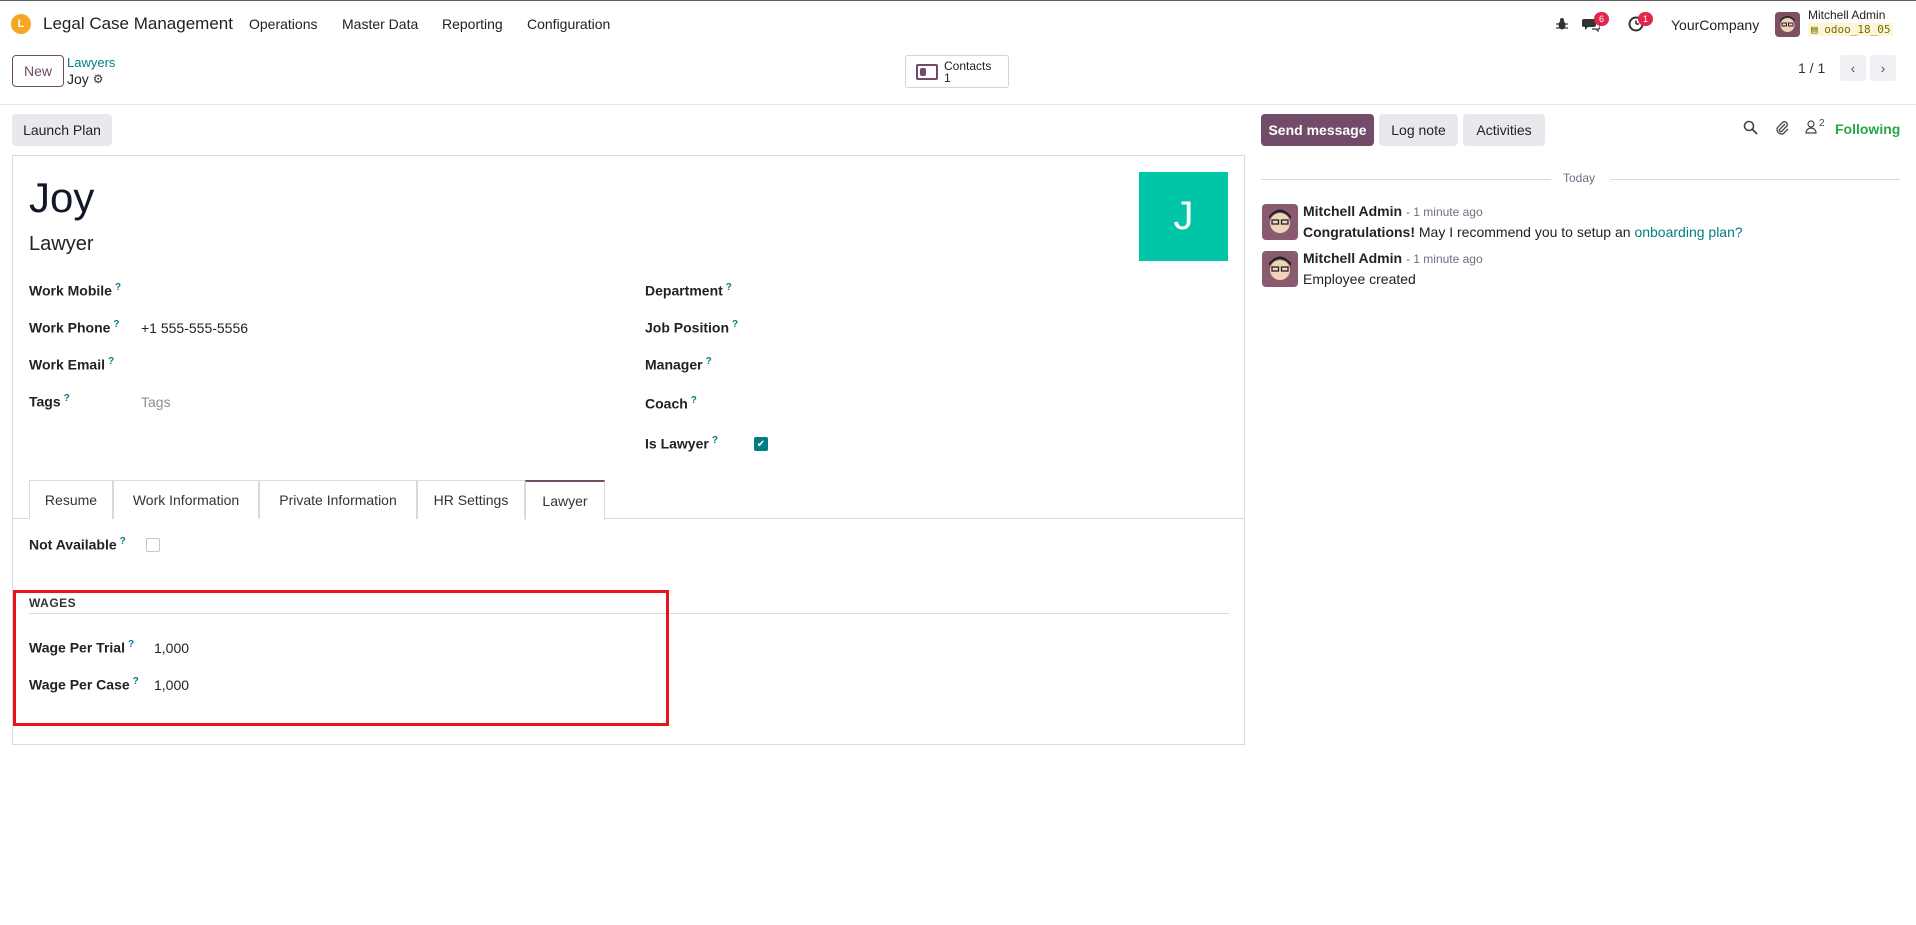 Image resolution: width=1916 pixels, height=925 pixels. I want to click on pager-next-button: ›, so click(1883, 68).